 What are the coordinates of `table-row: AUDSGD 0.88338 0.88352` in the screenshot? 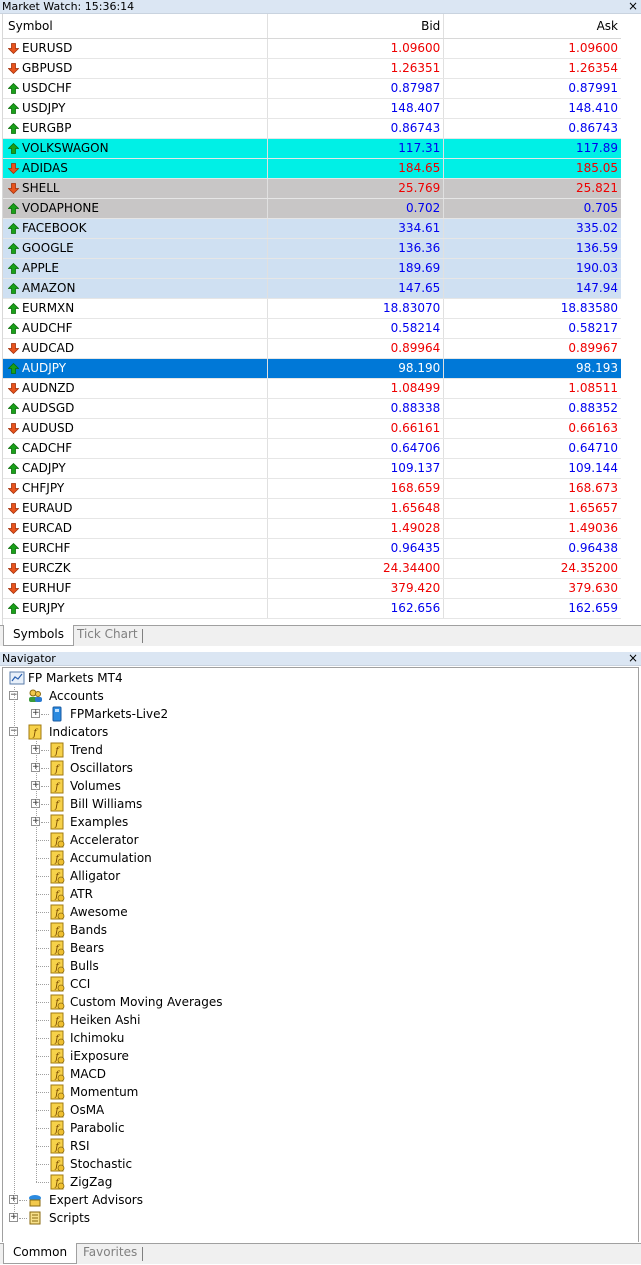 It's located at (312, 409).